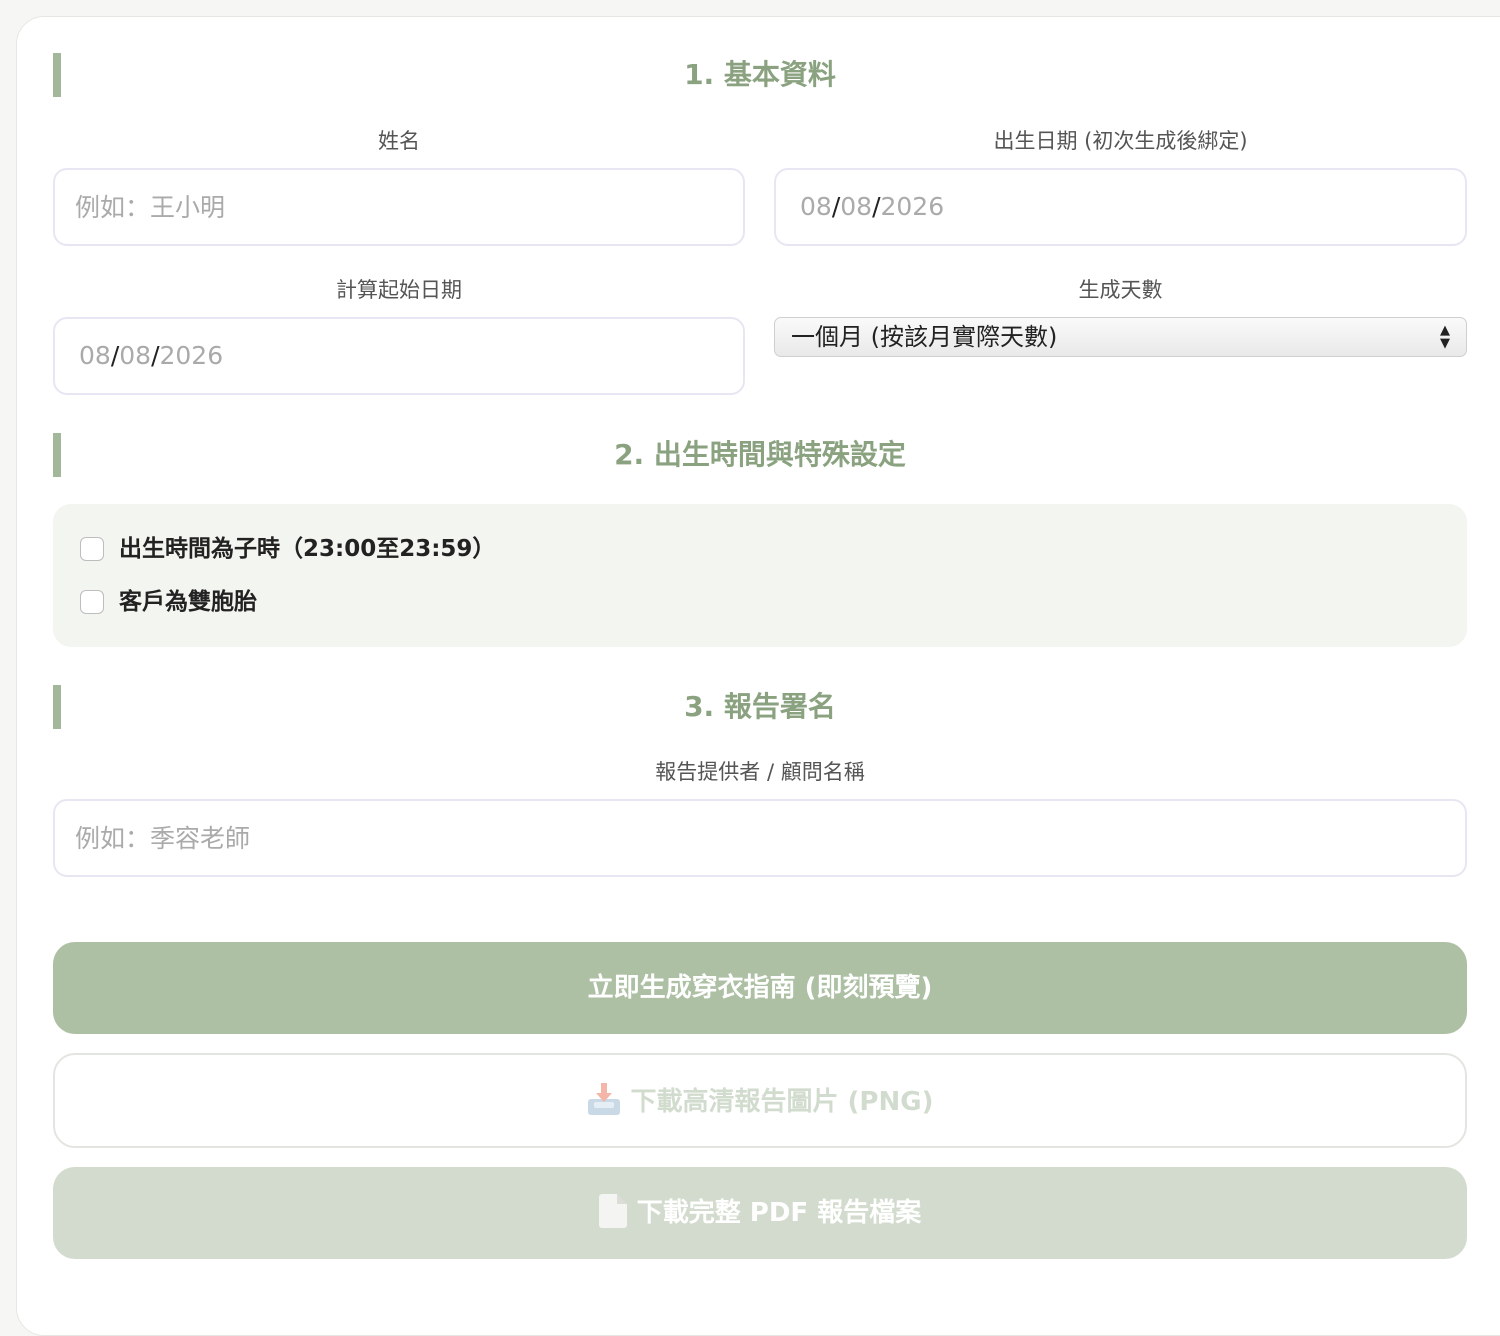 This screenshot has height=1336, width=1500. I want to click on inbox-tray-icon, so click(604, 1099).